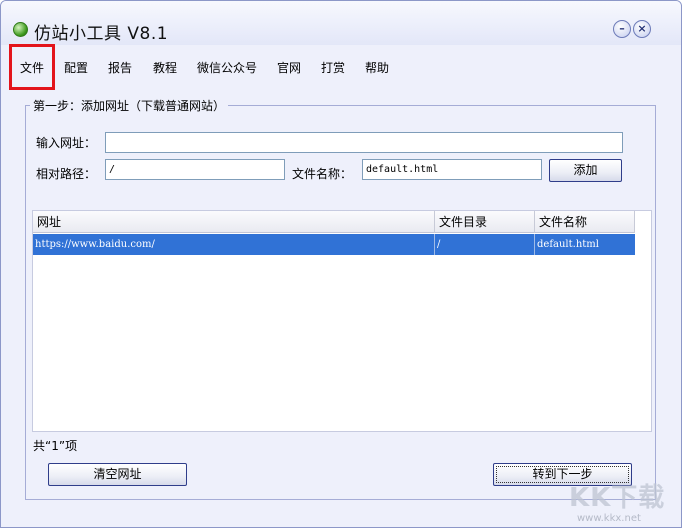 The height and width of the screenshot is (528, 682). I want to click on col-url: 网址, so click(234, 222).